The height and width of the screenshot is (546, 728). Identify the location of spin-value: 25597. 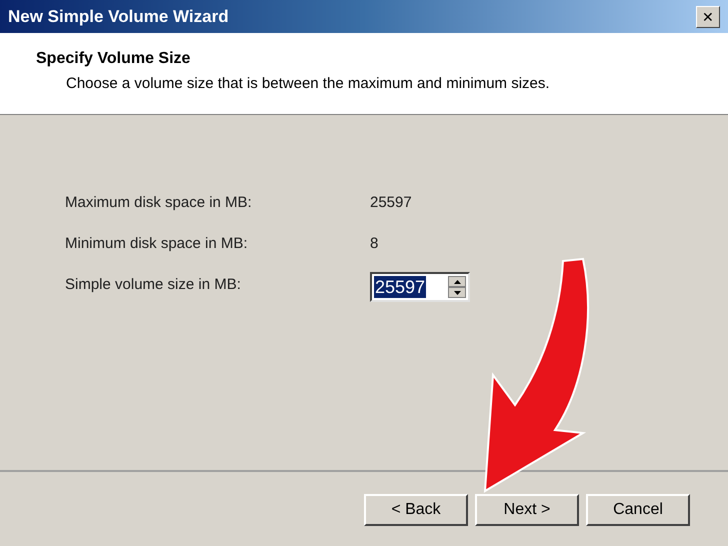
(400, 287).